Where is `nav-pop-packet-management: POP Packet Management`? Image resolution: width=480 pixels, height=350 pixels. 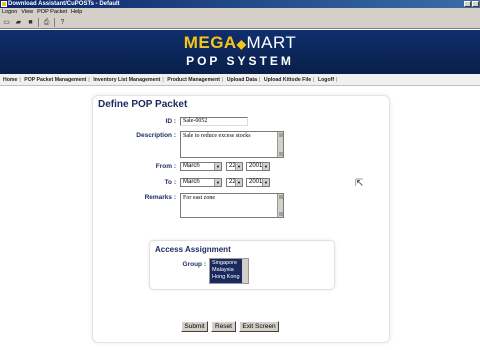 nav-pop-packet-management: POP Packet Management is located at coordinates (55, 80).